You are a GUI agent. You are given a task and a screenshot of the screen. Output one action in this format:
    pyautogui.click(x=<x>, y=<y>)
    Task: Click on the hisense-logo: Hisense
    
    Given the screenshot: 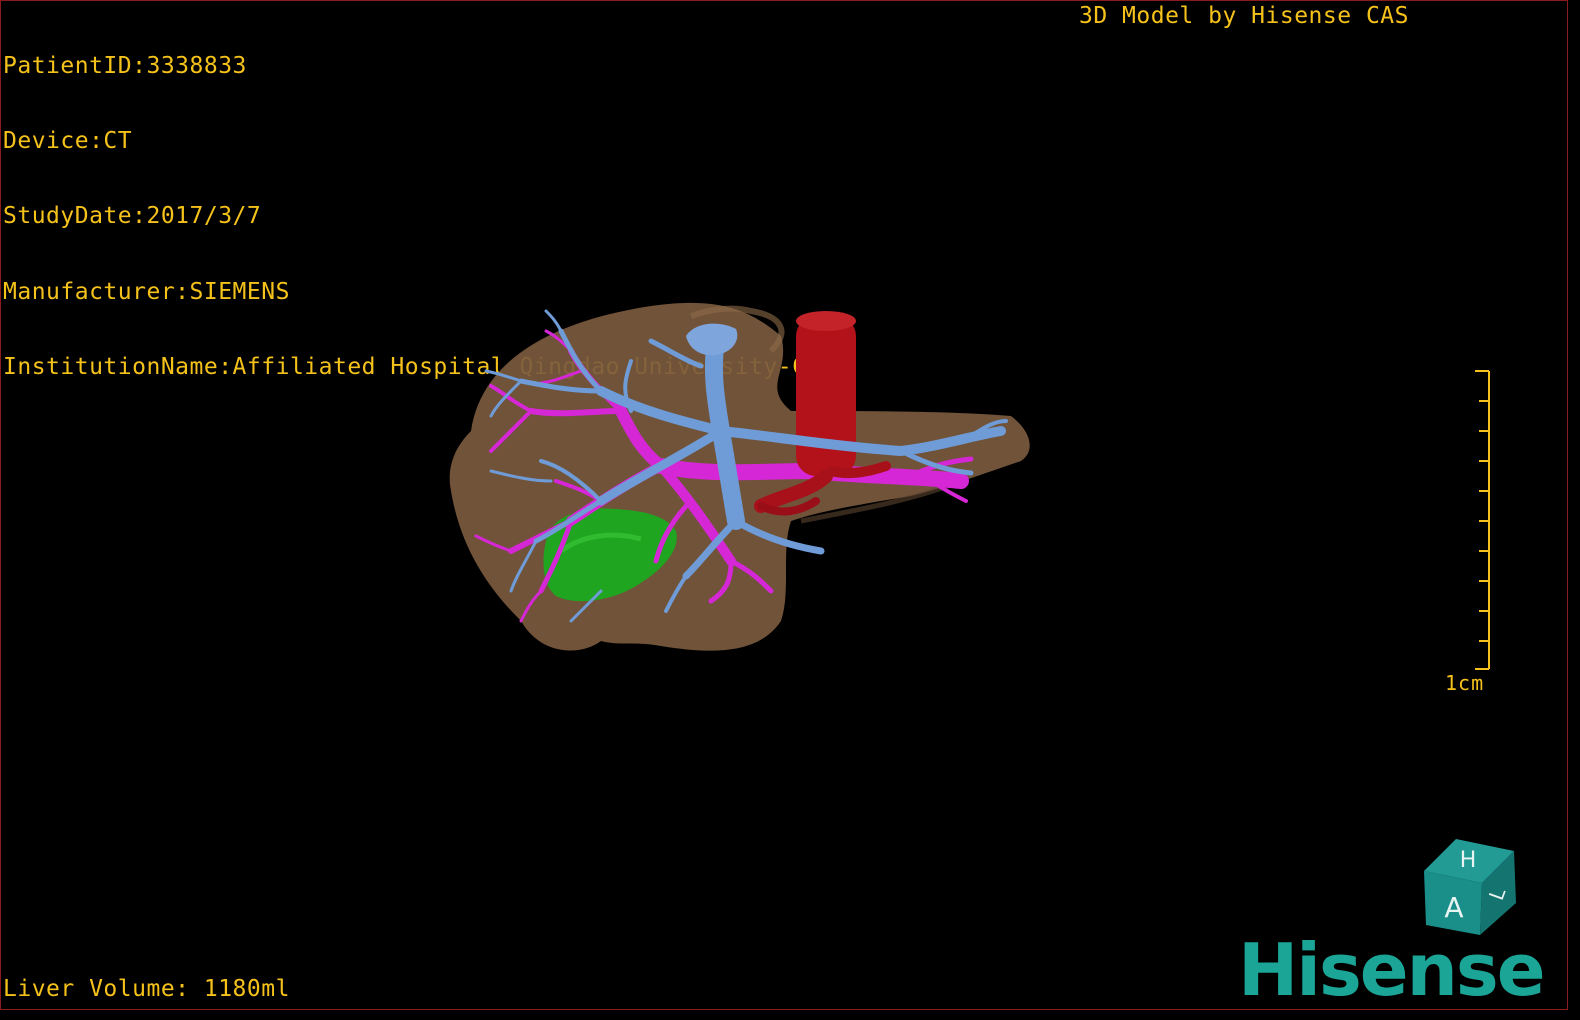 What is the action you would take?
    pyautogui.click(x=1392, y=970)
    